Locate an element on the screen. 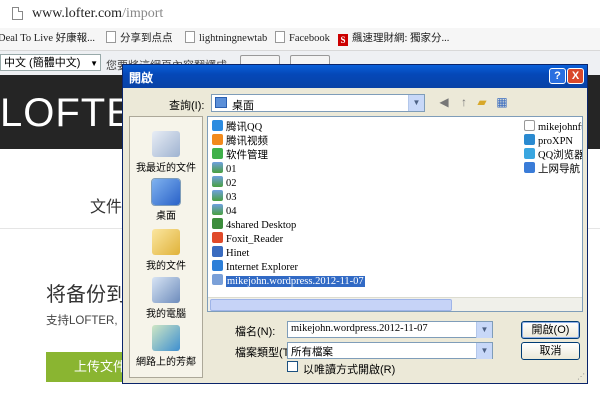 This screenshot has height=408, width=600. places-bar: 我最近的文件 桌面 我的文件 我的電腦 網路上的芳鄰 is located at coordinates (166, 247).